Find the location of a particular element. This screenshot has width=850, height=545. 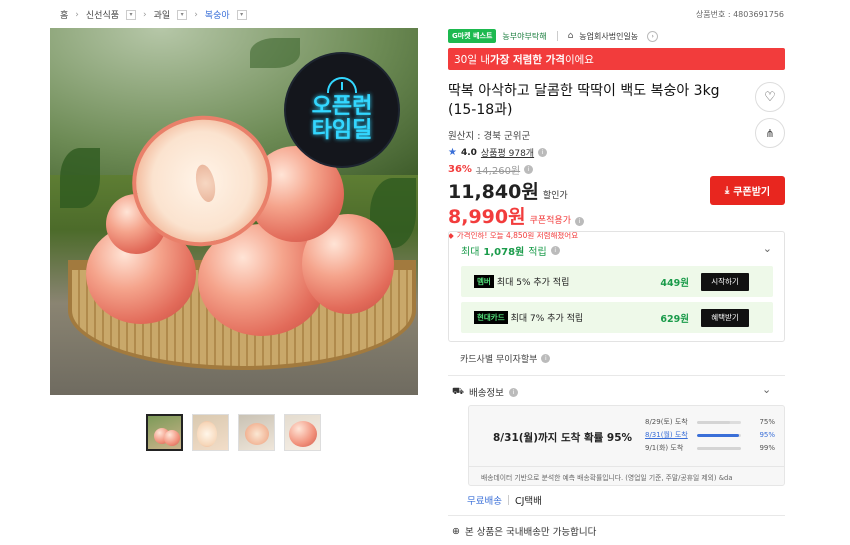

badge-line-1: 오픈런 is located at coordinates (342, 106).